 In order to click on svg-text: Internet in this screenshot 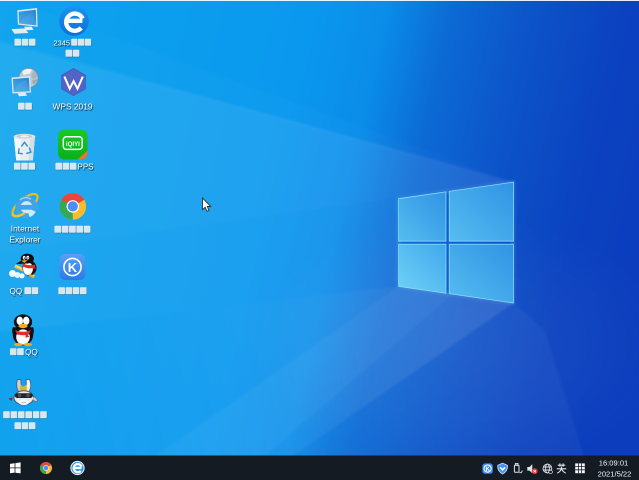, I will do `click(25, 229)`.